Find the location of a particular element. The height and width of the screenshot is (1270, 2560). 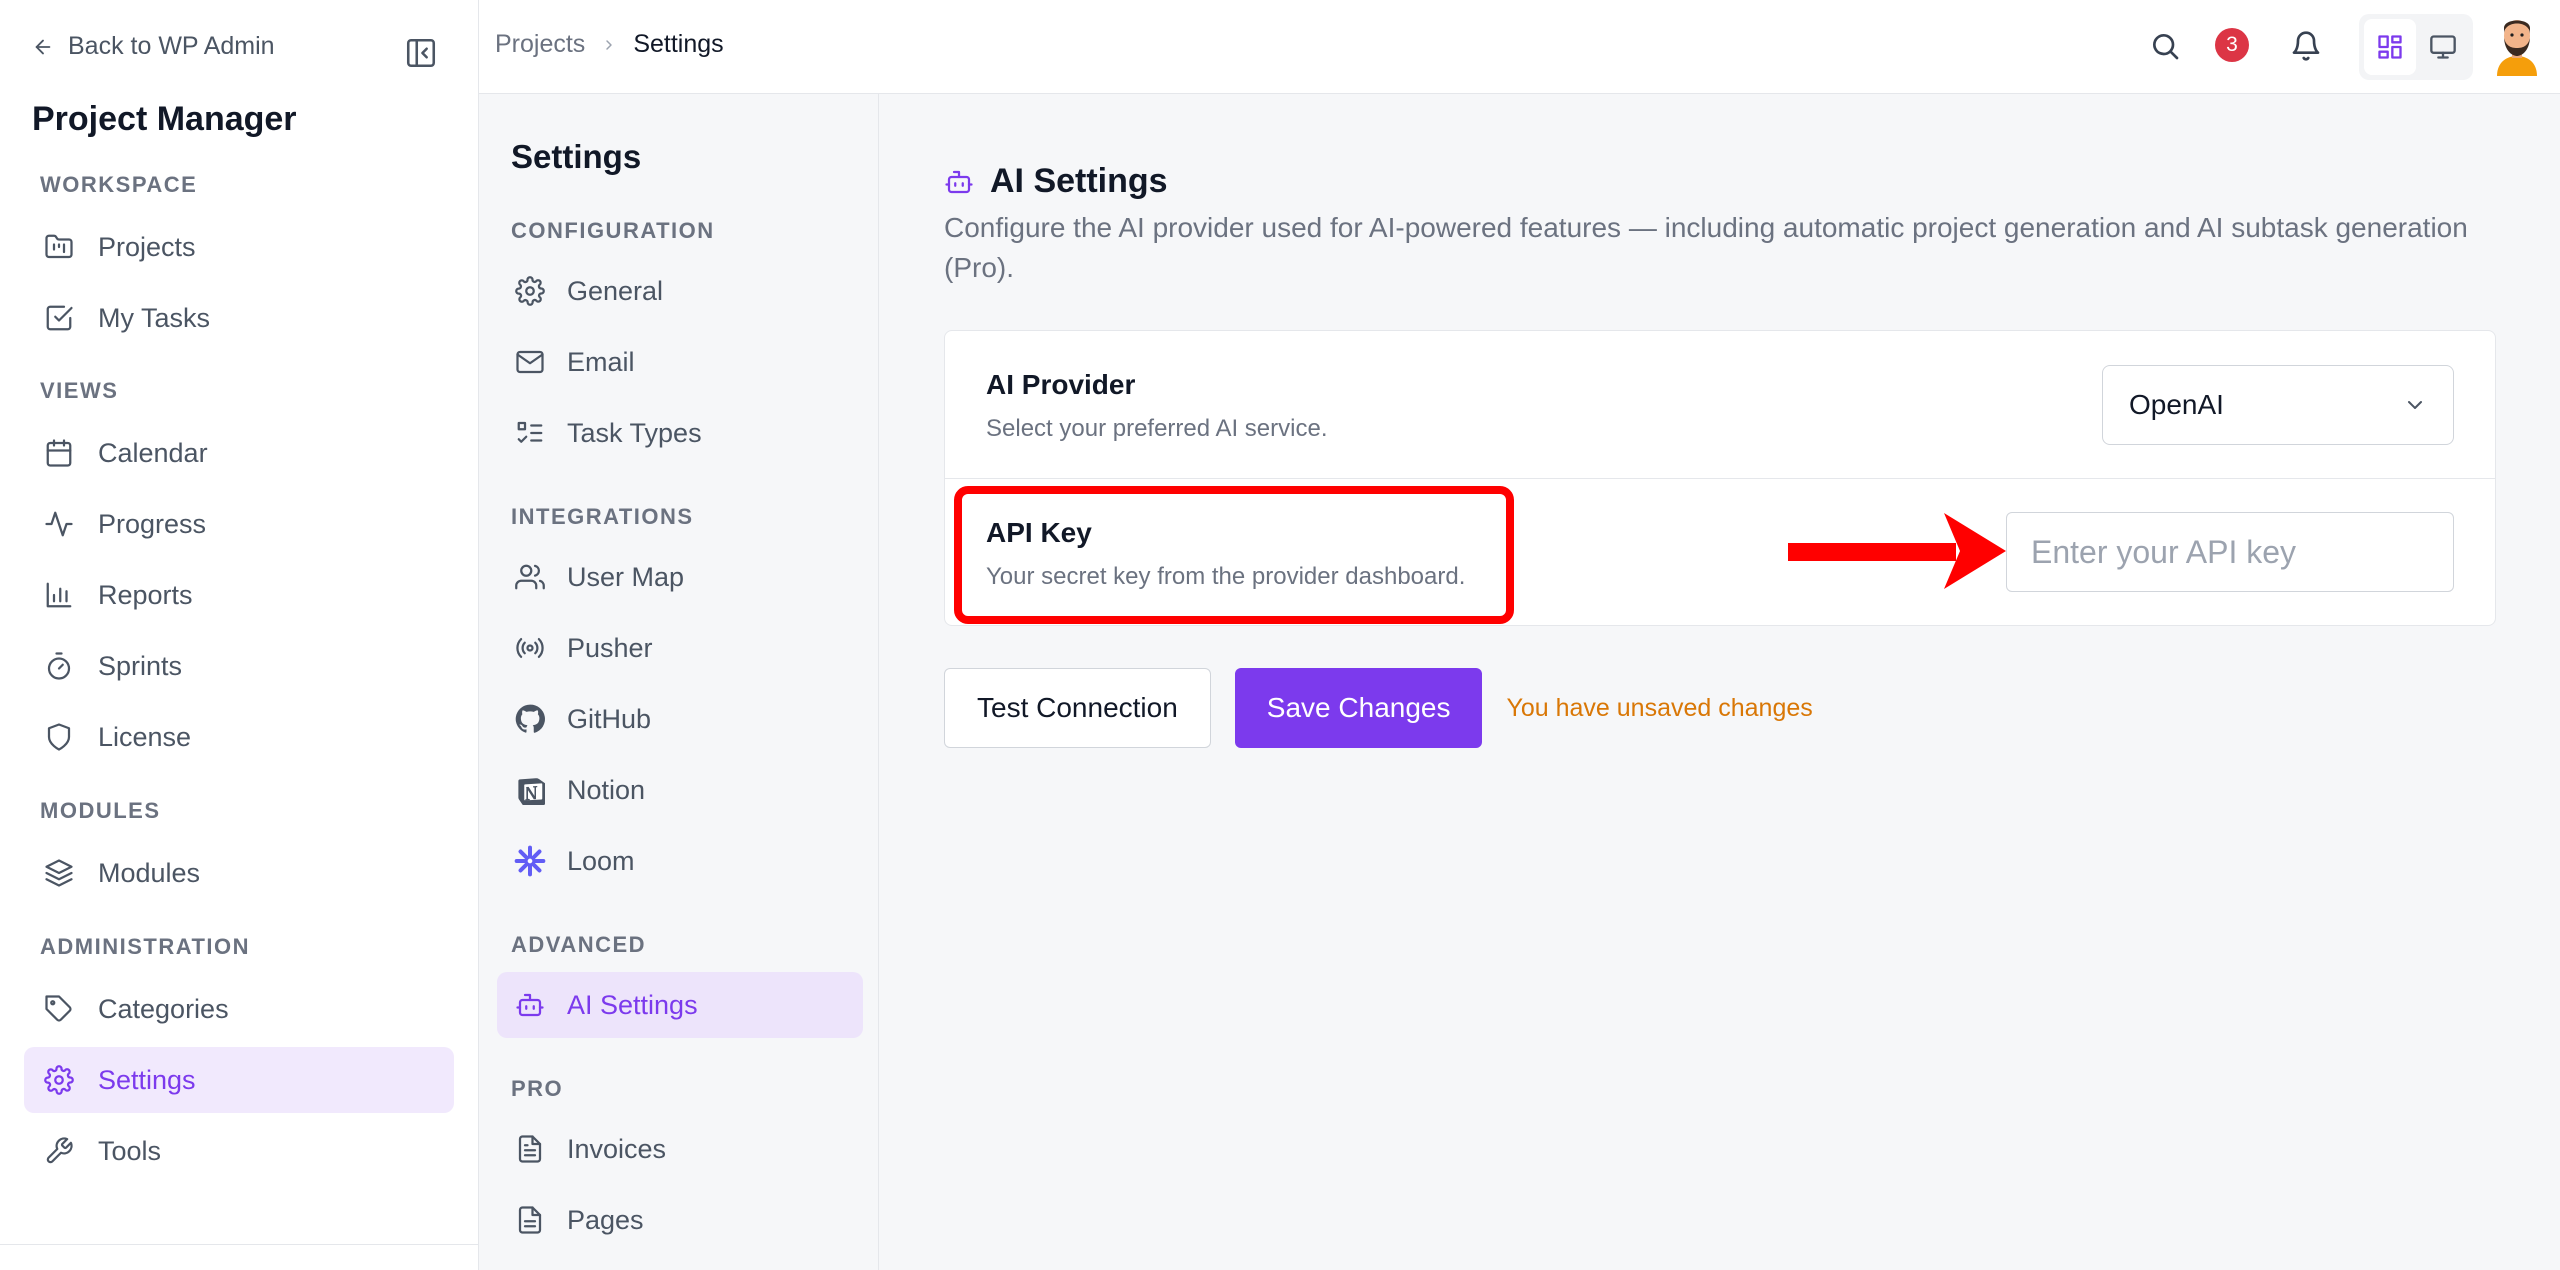

subnav-item-label: Invoices is located at coordinates (617, 1148).